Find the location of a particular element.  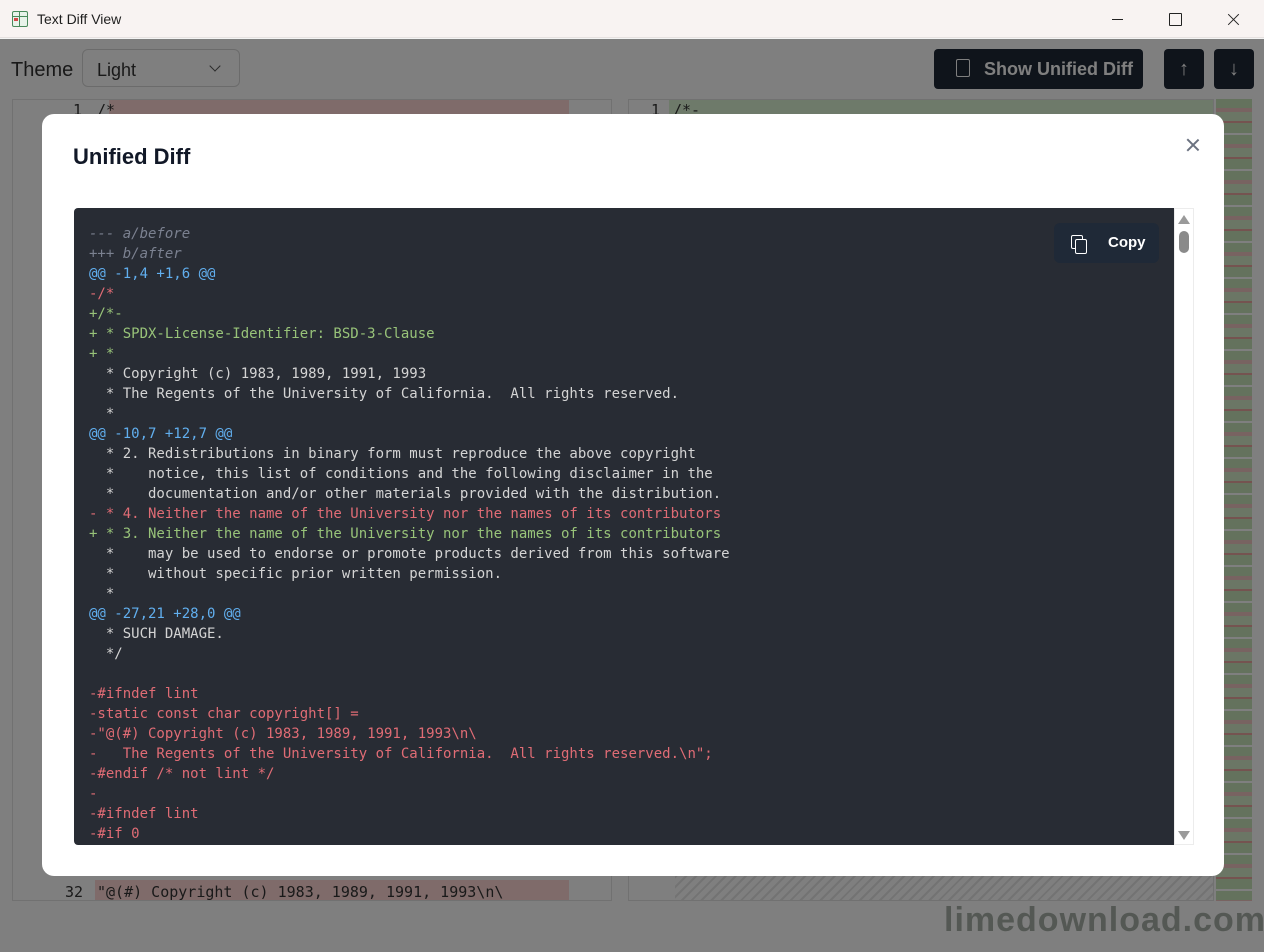

diff-line-hunk: @@ -27,21 +28,0 @@ is located at coordinates (165, 614).